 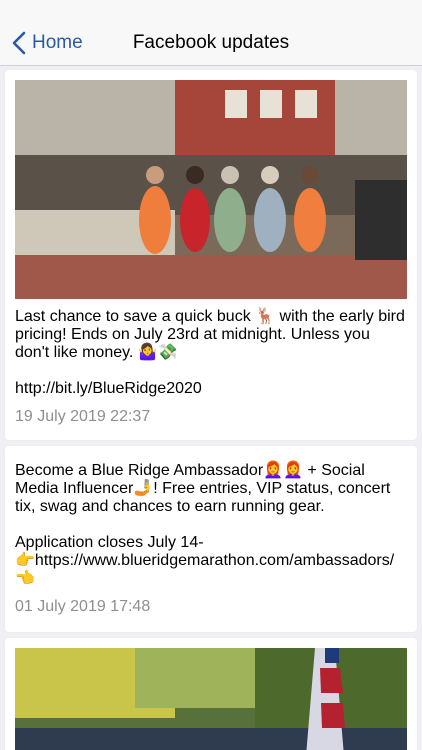 I want to click on post-card, so click(x=211, y=694).